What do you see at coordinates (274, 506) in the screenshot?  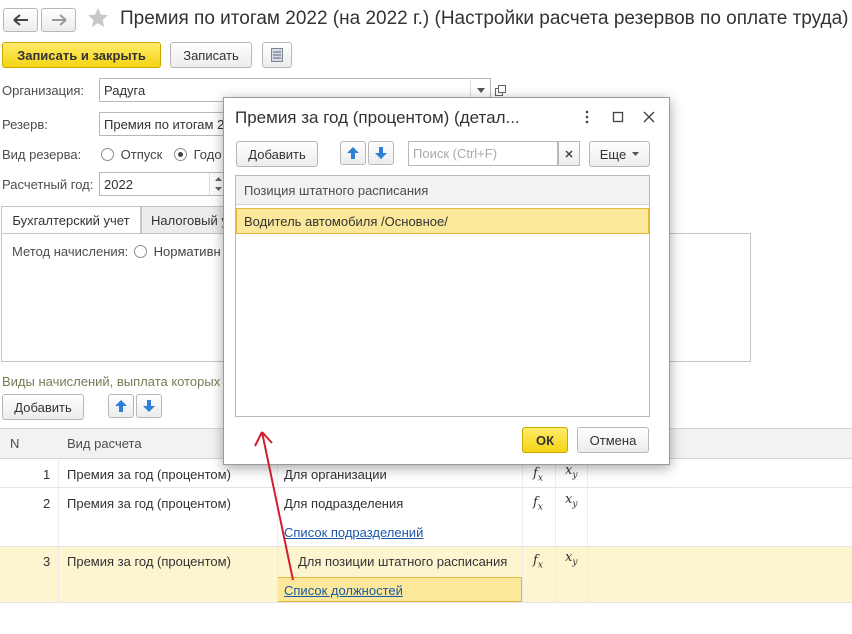 I see `annotation-arrow` at bounding box center [274, 506].